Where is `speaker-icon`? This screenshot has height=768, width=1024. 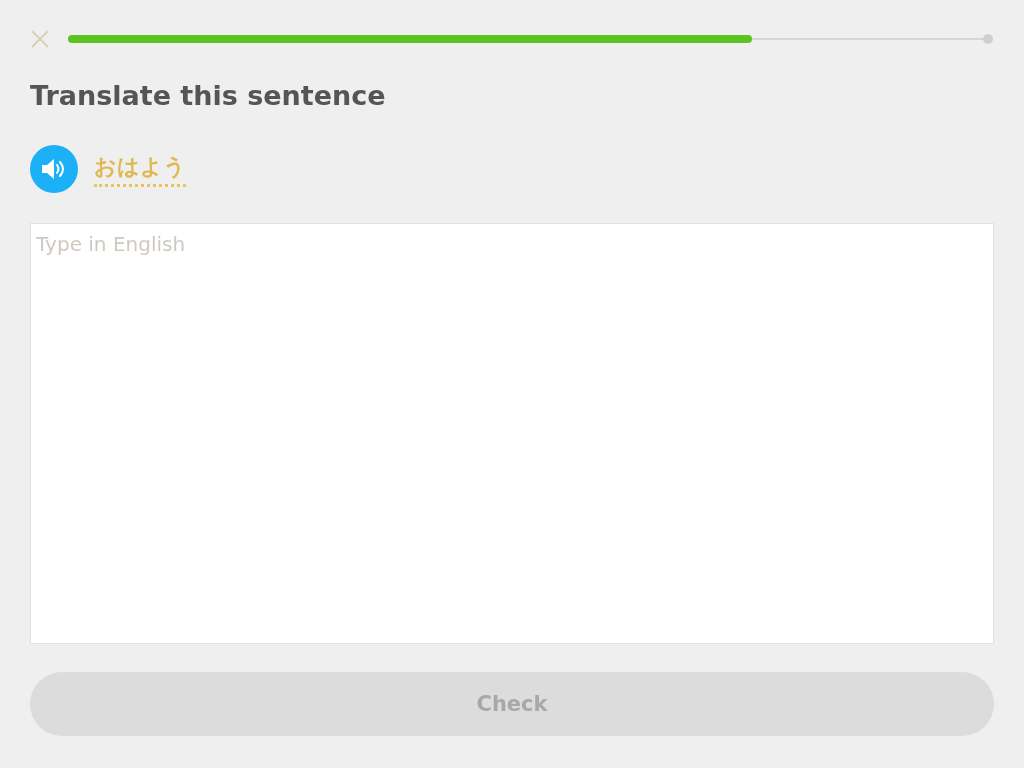
speaker-icon is located at coordinates (54, 169).